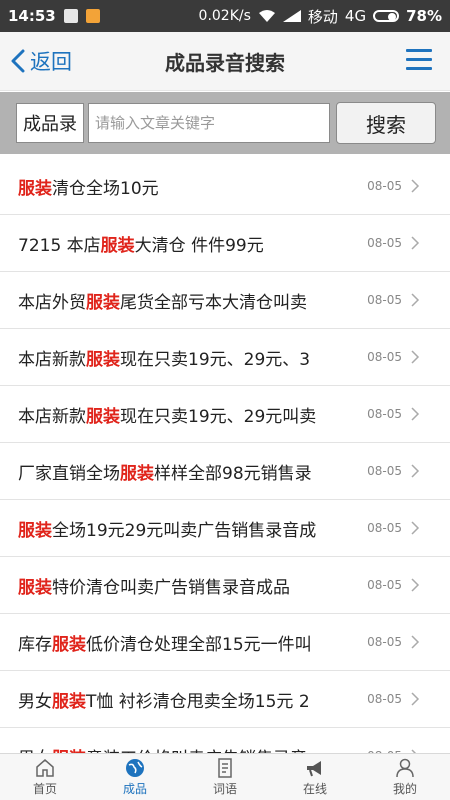 Image resolution: width=450 pixels, height=800 pixels. Describe the element at coordinates (233, 473) in the screenshot. I see `title-text: 样样全部98元销售录` at that location.